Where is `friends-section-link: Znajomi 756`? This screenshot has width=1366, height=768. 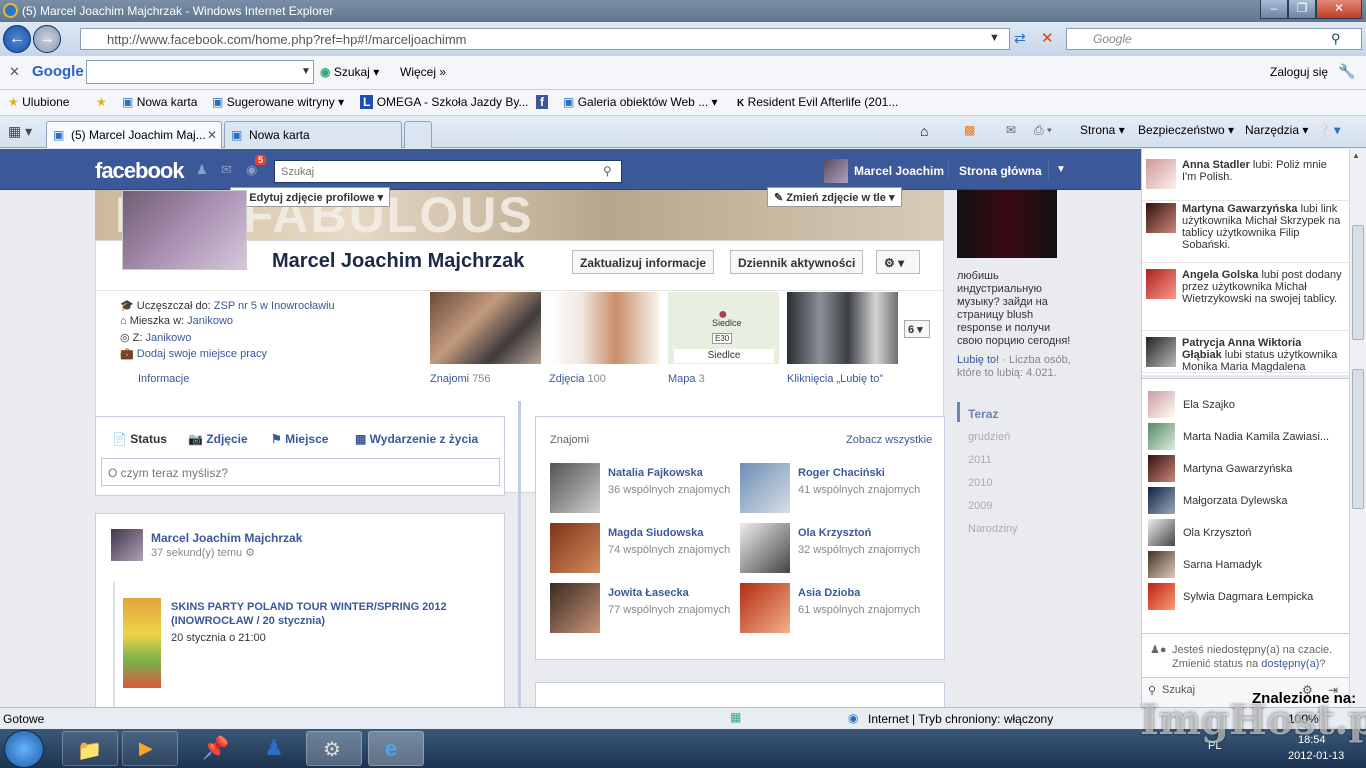 friends-section-link: Znajomi 756 is located at coordinates (460, 379).